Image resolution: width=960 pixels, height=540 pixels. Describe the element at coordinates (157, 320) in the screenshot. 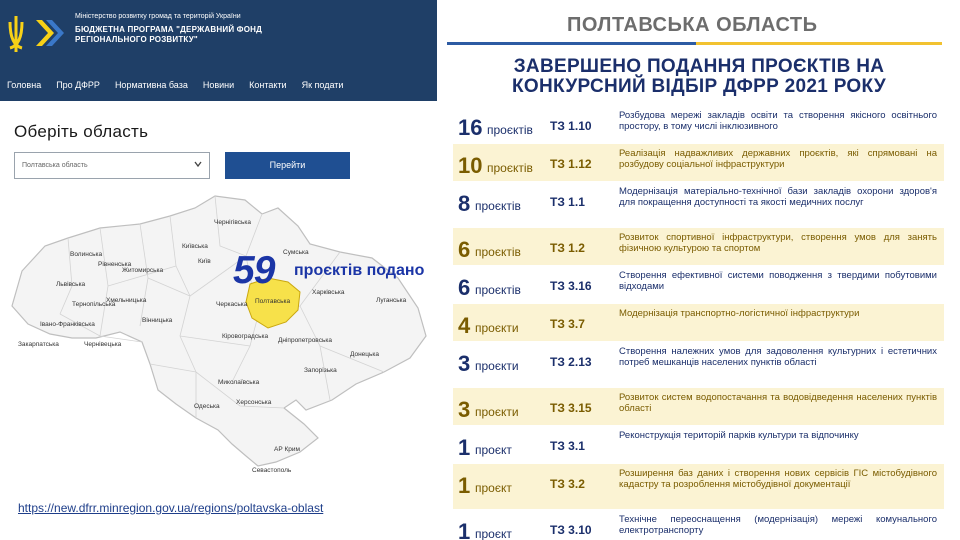

I see `region-label: Вінницька` at that location.